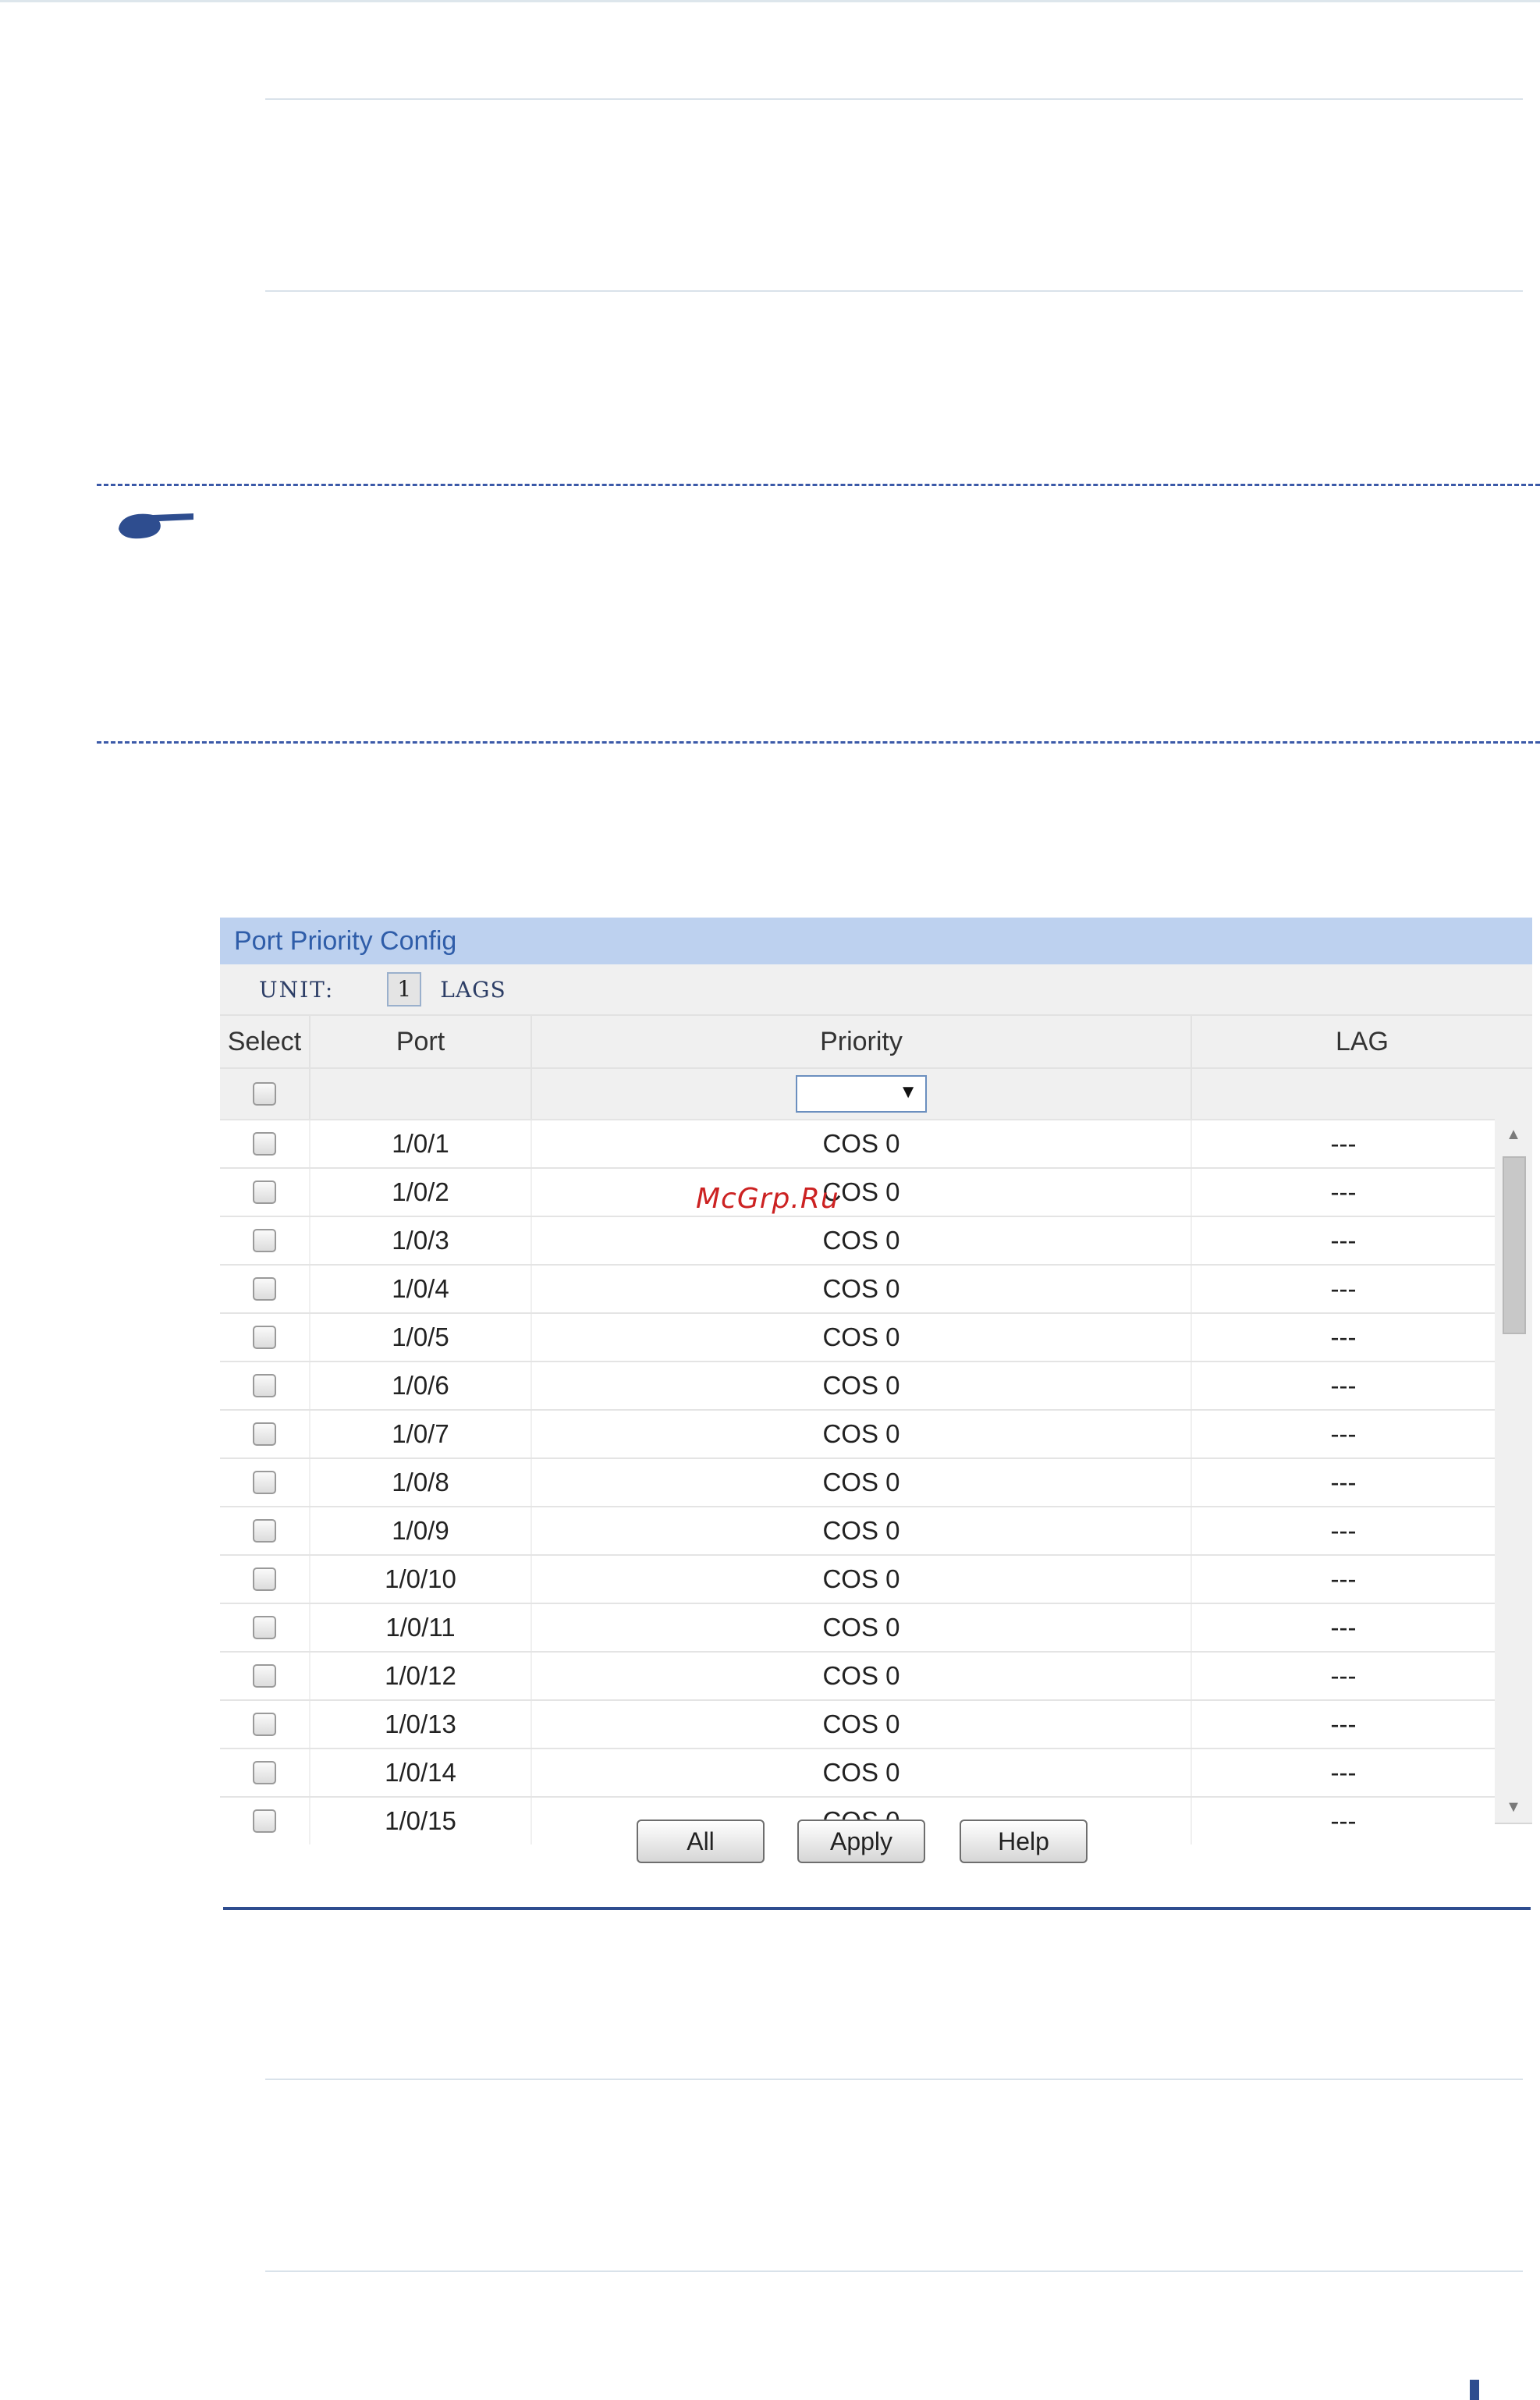 This screenshot has width=1540, height=2400. Describe the element at coordinates (264, 1094) in the screenshot. I see `select-all-checkbox` at that location.